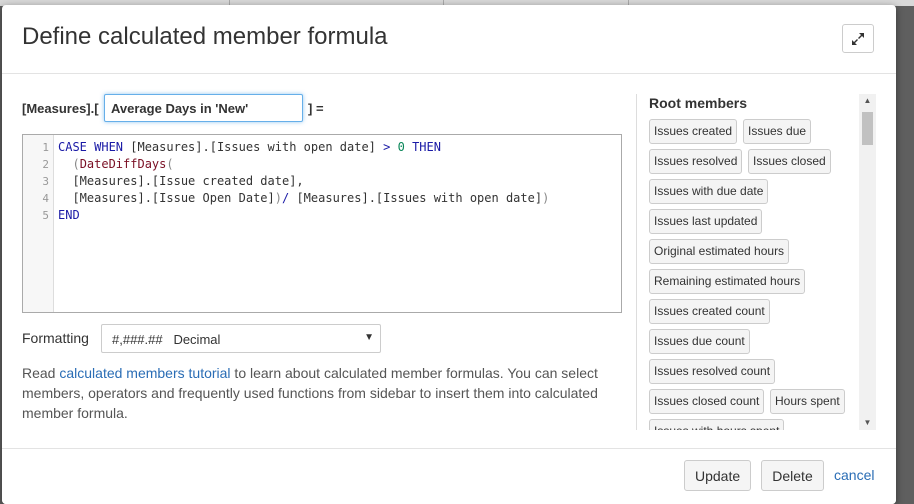 The image size is (914, 504). I want to click on dropdown-caret-icon: ▼, so click(369, 337).